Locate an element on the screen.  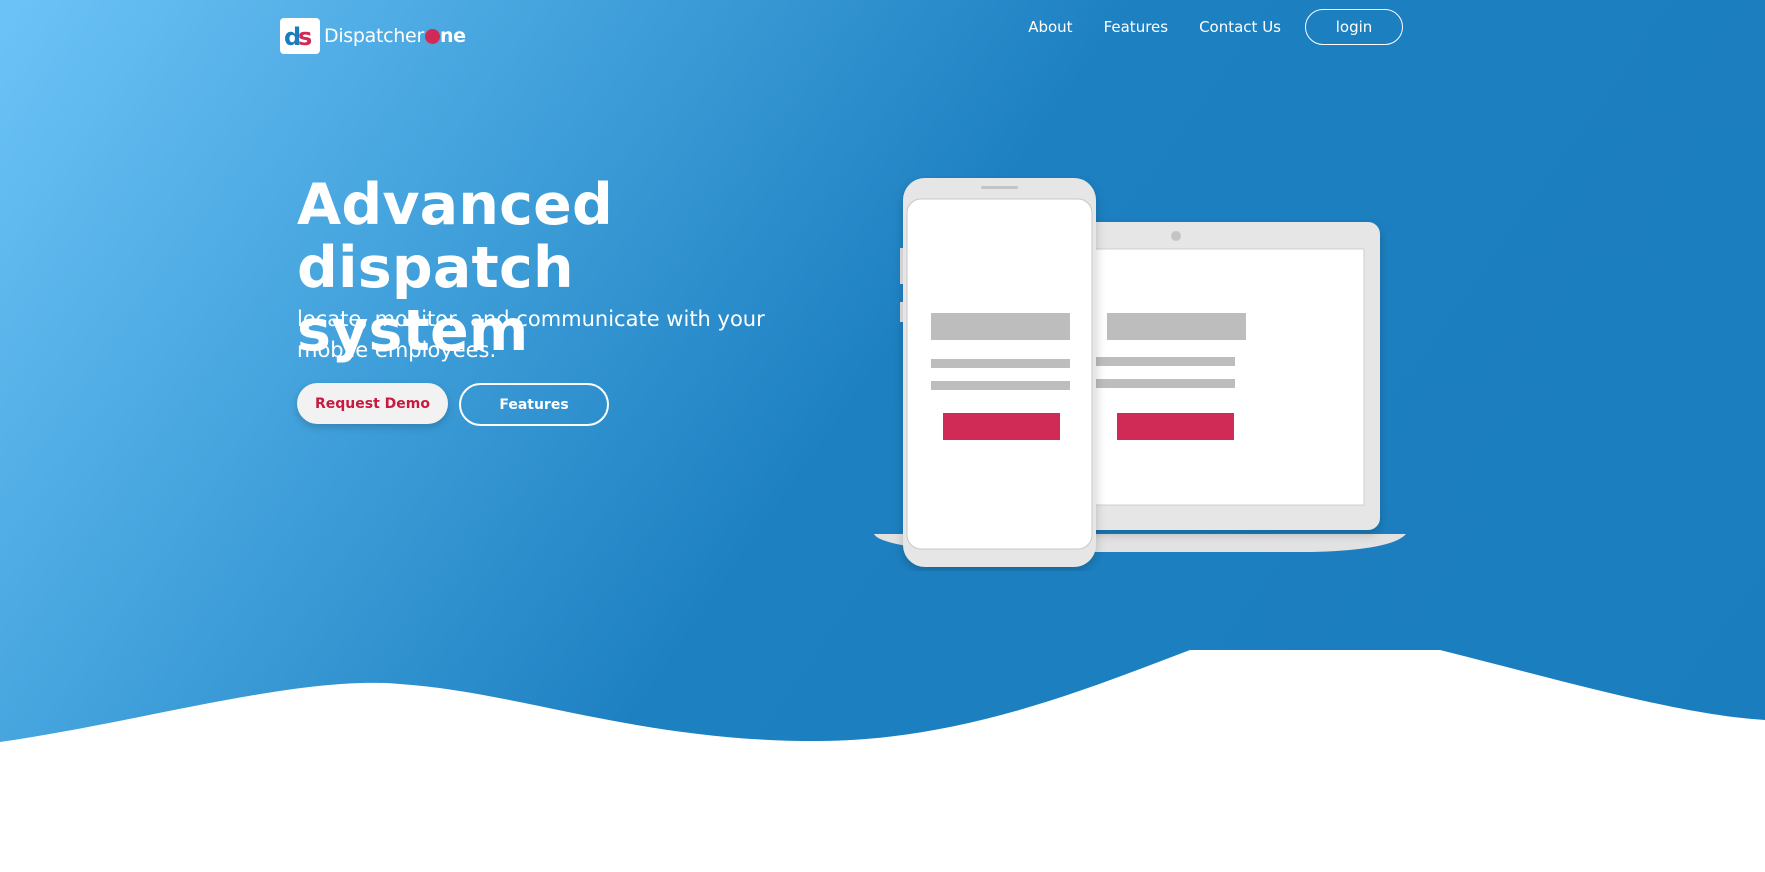
nav-link-about: About is located at coordinates (1050, 27).